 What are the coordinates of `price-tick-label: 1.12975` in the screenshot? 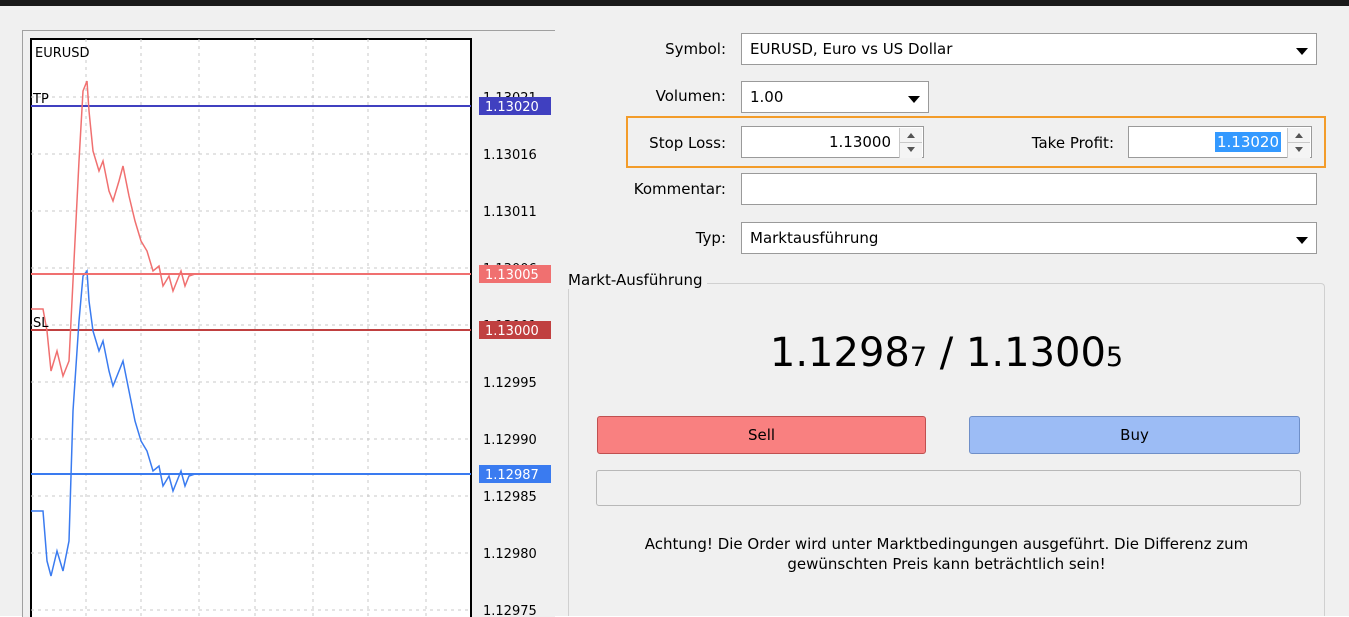 It's located at (510, 610).